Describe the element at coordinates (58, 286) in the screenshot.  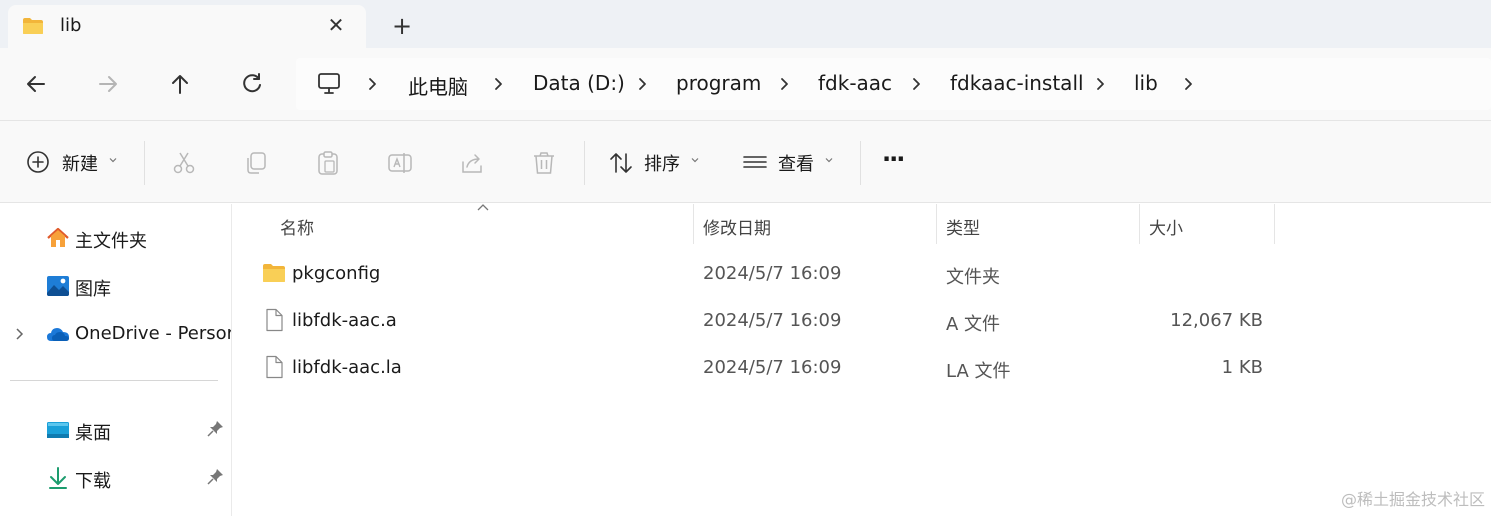
I see `gallery-icon` at that location.